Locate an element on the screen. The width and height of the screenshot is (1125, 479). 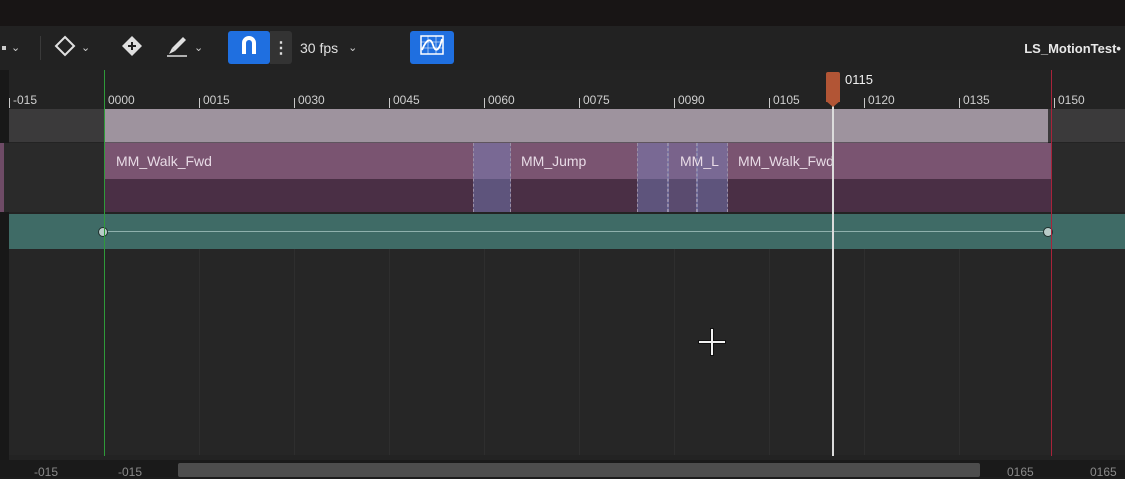
ruler-tick-label: 0030 is located at coordinates (311, 100).